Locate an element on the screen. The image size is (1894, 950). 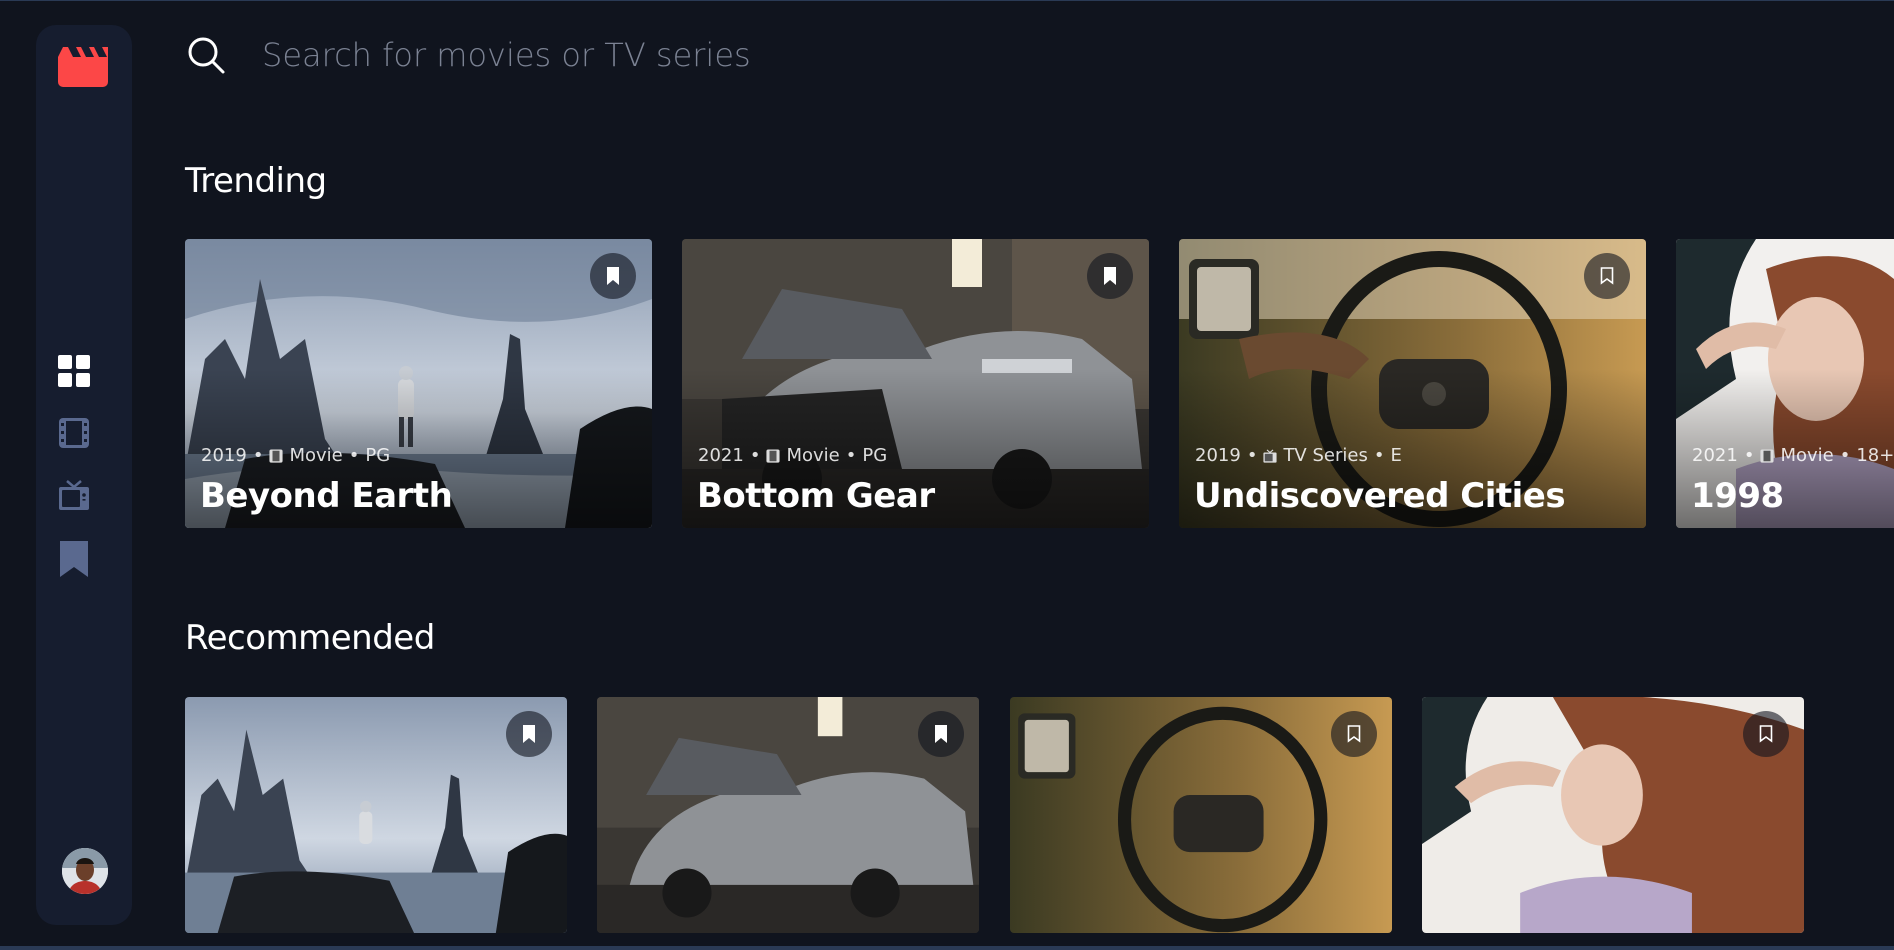
avatar-image is located at coordinates (85, 871).